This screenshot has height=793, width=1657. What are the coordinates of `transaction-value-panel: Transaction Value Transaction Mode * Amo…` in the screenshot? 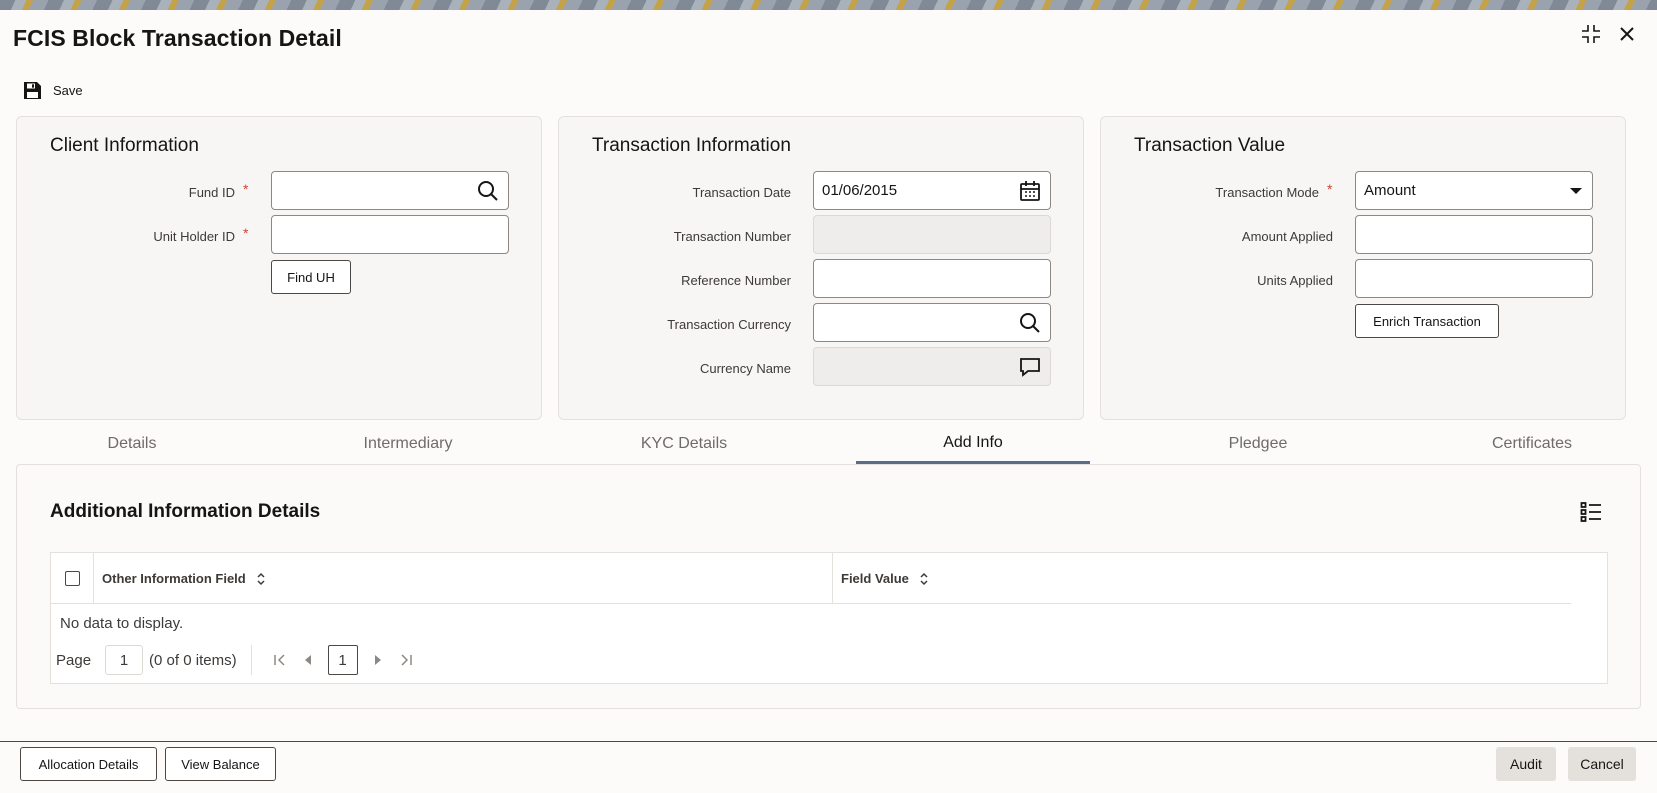 It's located at (1363, 268).